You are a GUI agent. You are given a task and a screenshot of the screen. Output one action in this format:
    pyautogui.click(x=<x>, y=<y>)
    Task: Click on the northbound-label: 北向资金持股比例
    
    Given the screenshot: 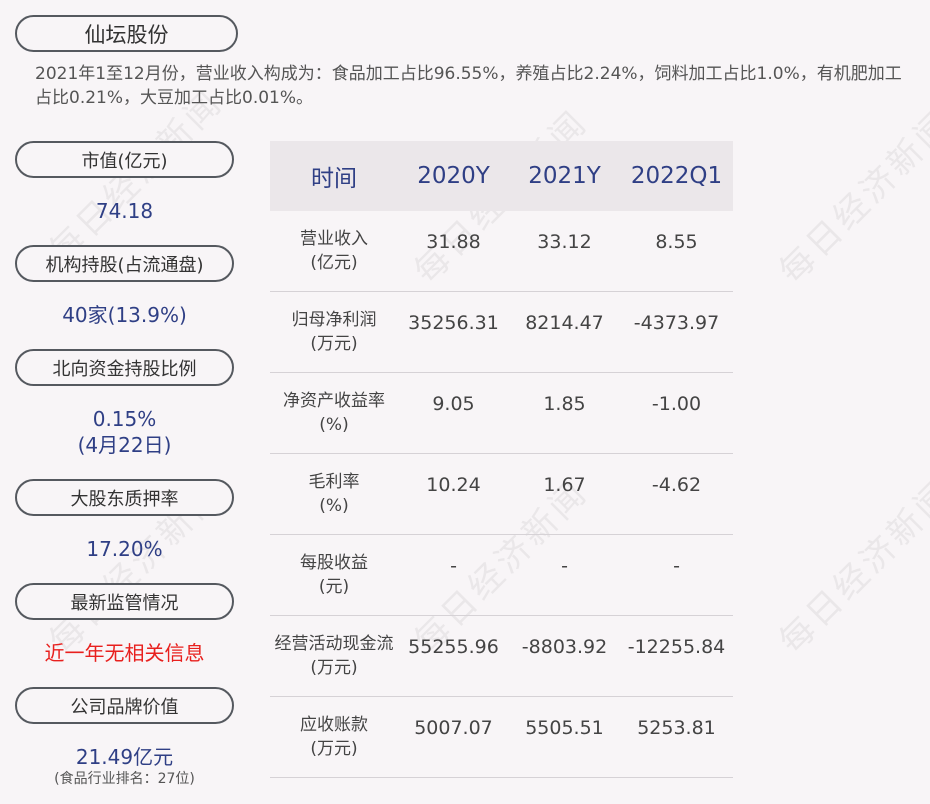 What is the action you would take?
    pyautogui.click(x=124, y=367)
    